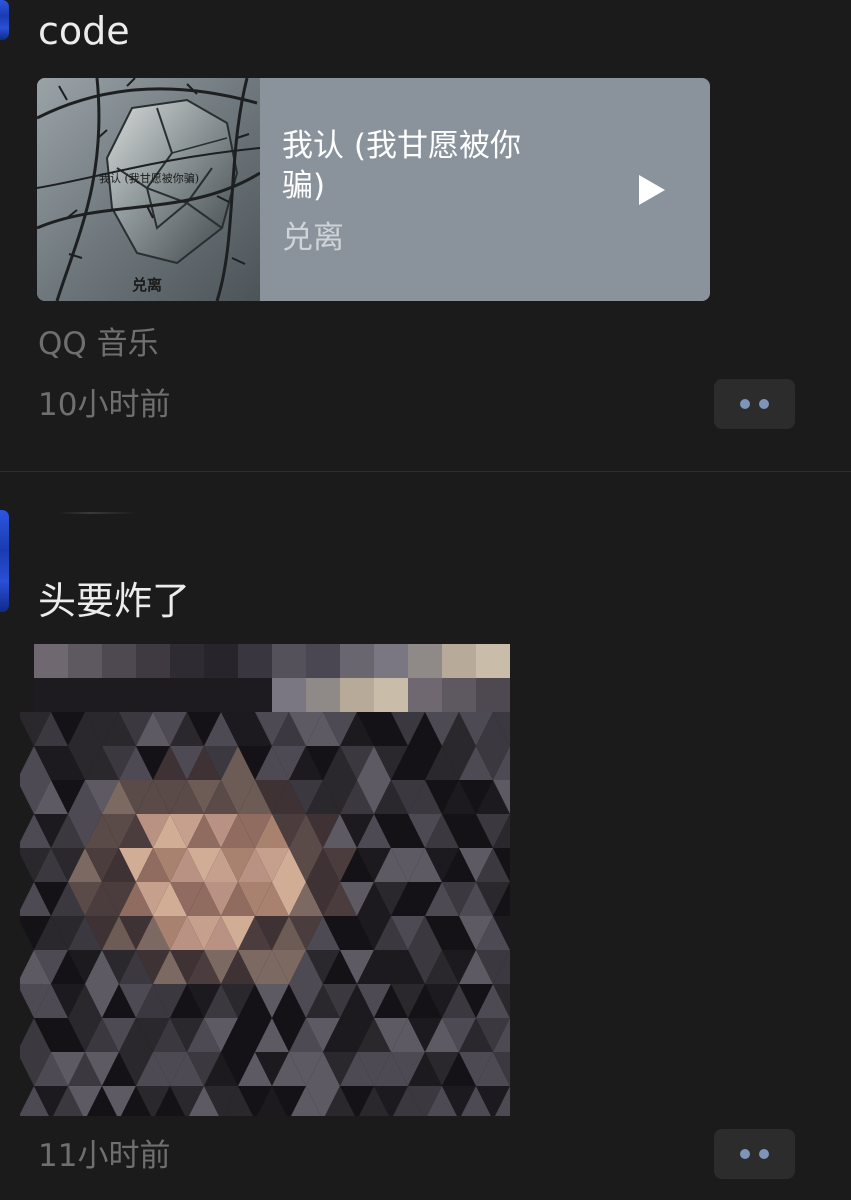  I want to click on post-text: 头要炸了, so click(114, 601).